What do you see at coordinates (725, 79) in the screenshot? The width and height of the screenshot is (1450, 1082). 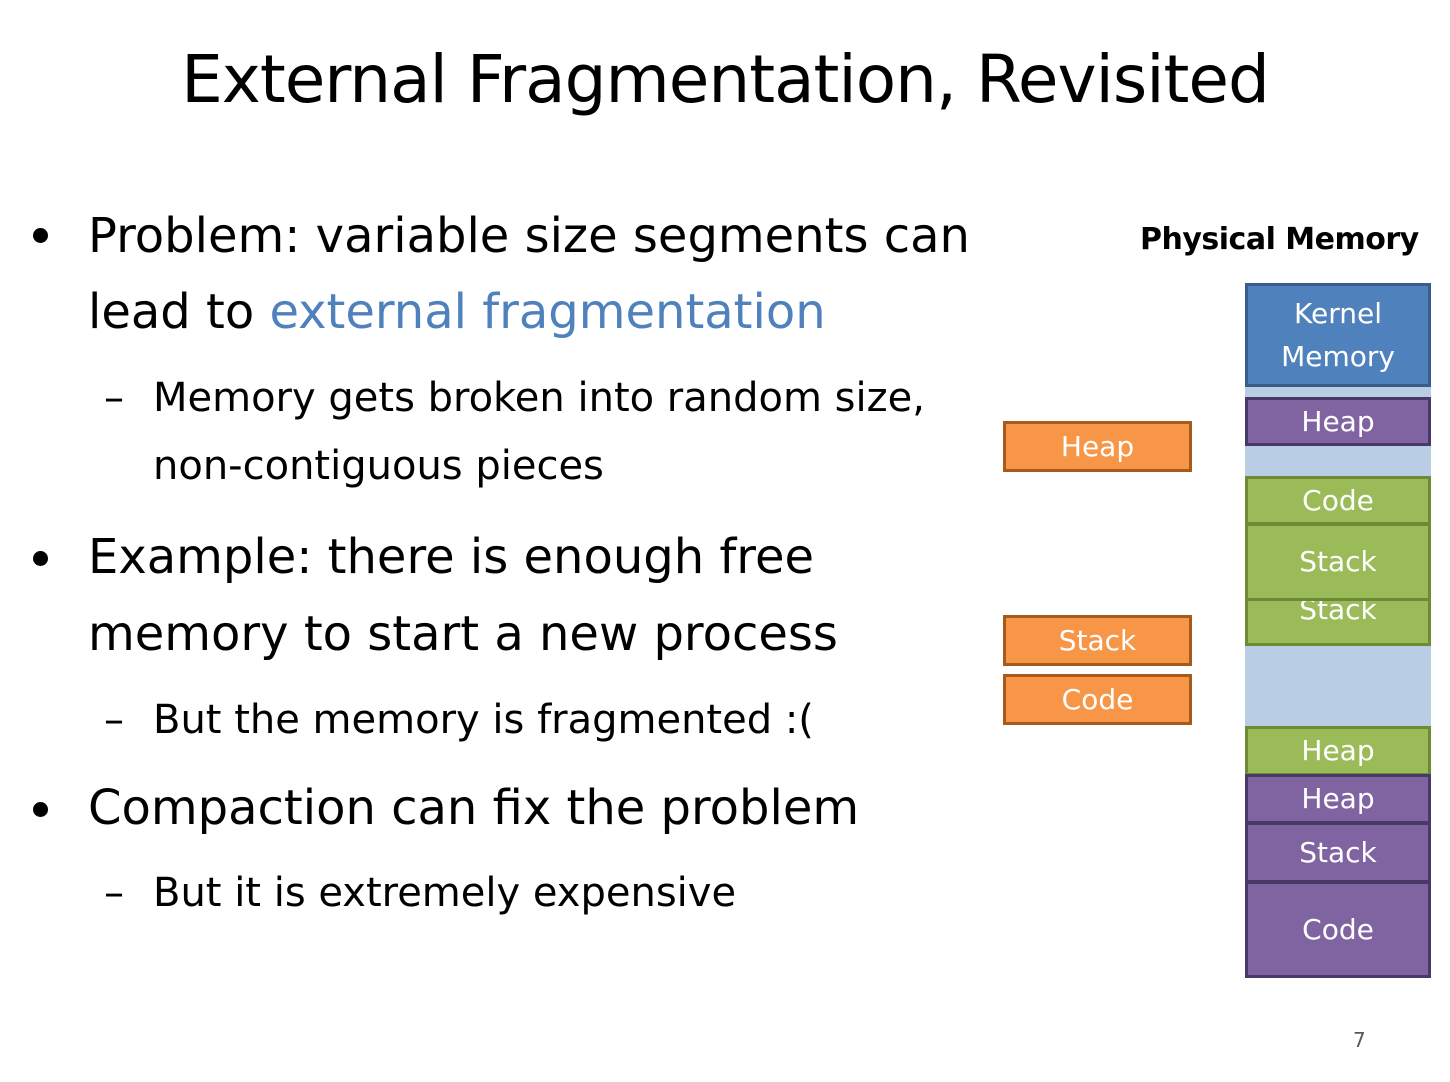 I see `slide-title: External Fragmentation, Revisited` at bounding box center [725, 79].